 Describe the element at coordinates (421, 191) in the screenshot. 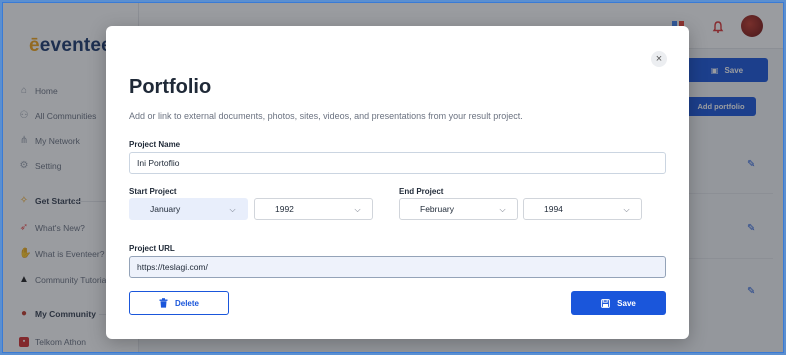

I see `end-project-label: End Project` at that location.